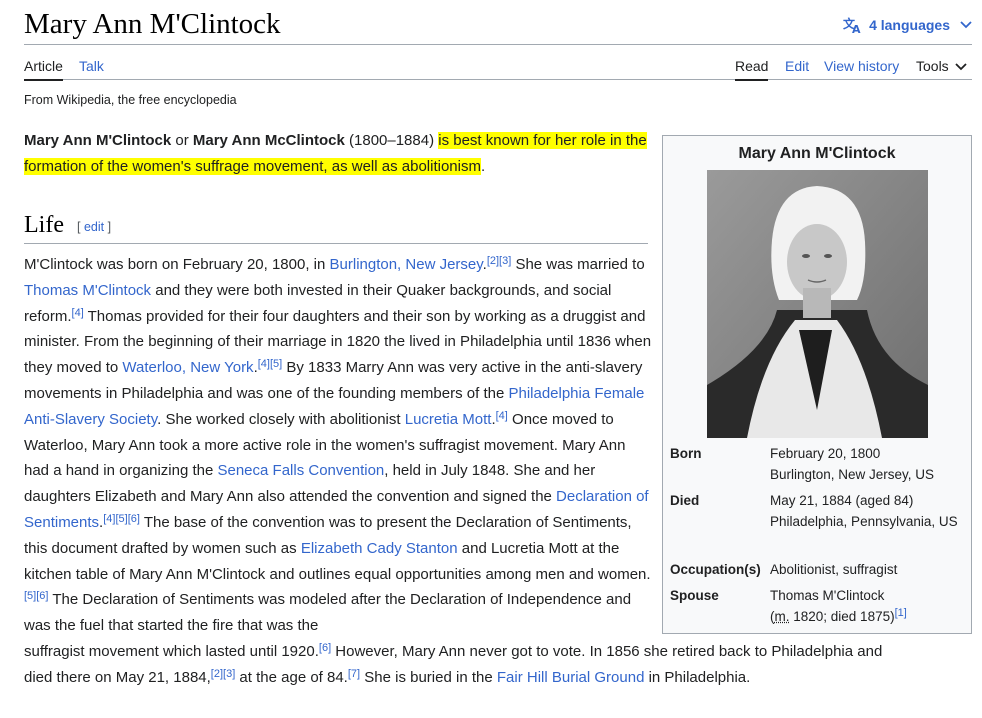 The image size is (982, 718). I want to click on bracket: [, so click(80, 227).